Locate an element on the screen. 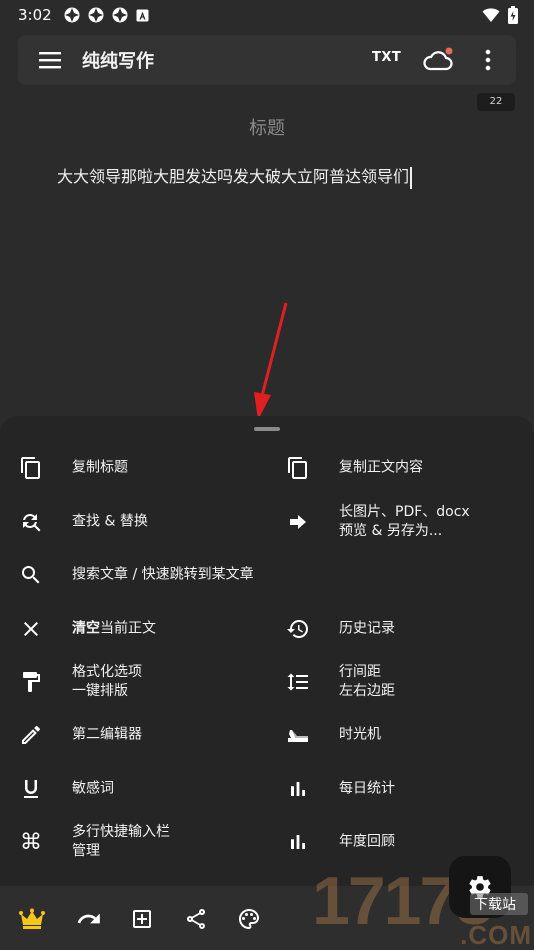 This screenshot has width=534, height=950. palette-icon is located at coordinates (249, 919).